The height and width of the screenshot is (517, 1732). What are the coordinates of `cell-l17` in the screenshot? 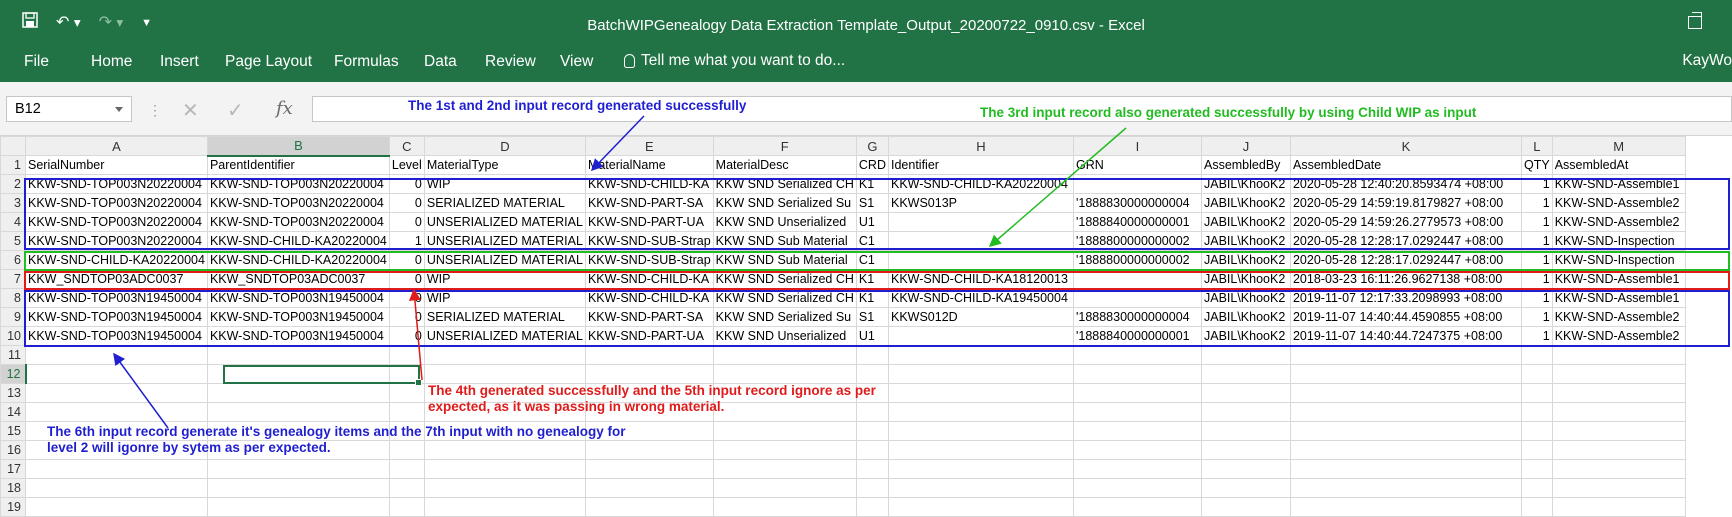 It's located at (1536, 469).